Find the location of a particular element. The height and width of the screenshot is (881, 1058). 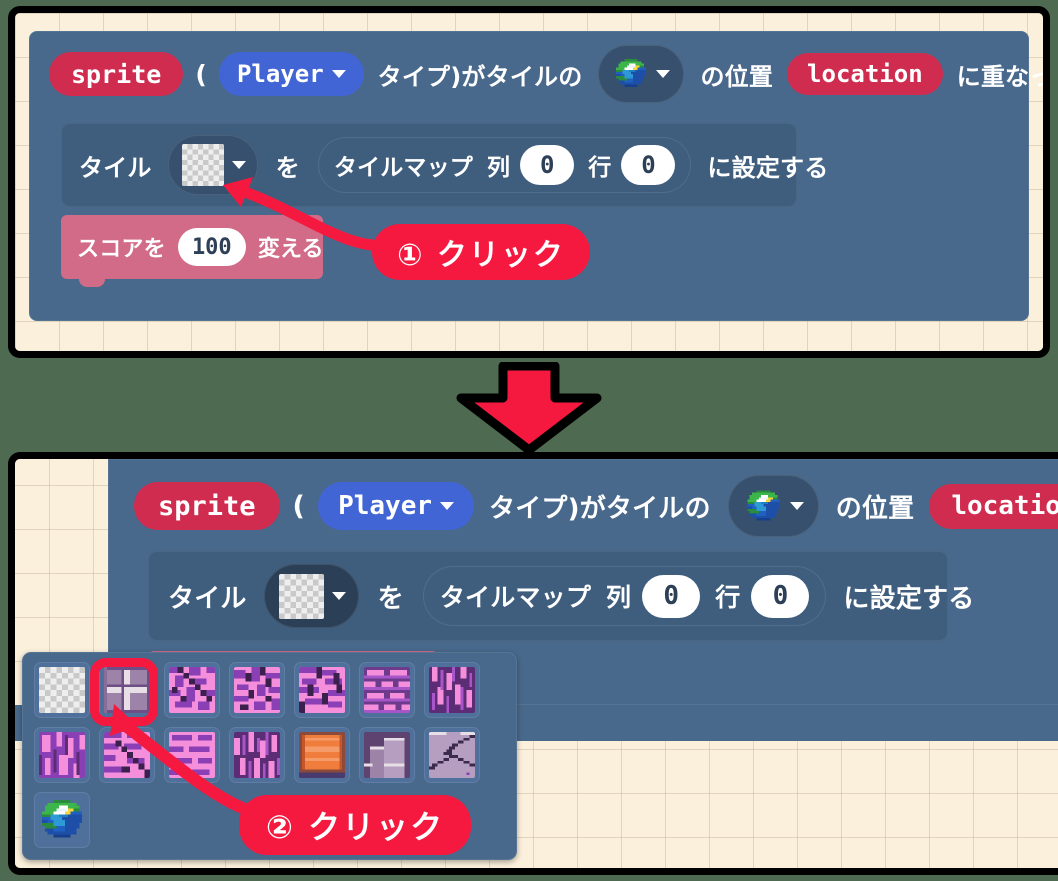

palette-tile-transparency16 is located at coordinates (62, 690).